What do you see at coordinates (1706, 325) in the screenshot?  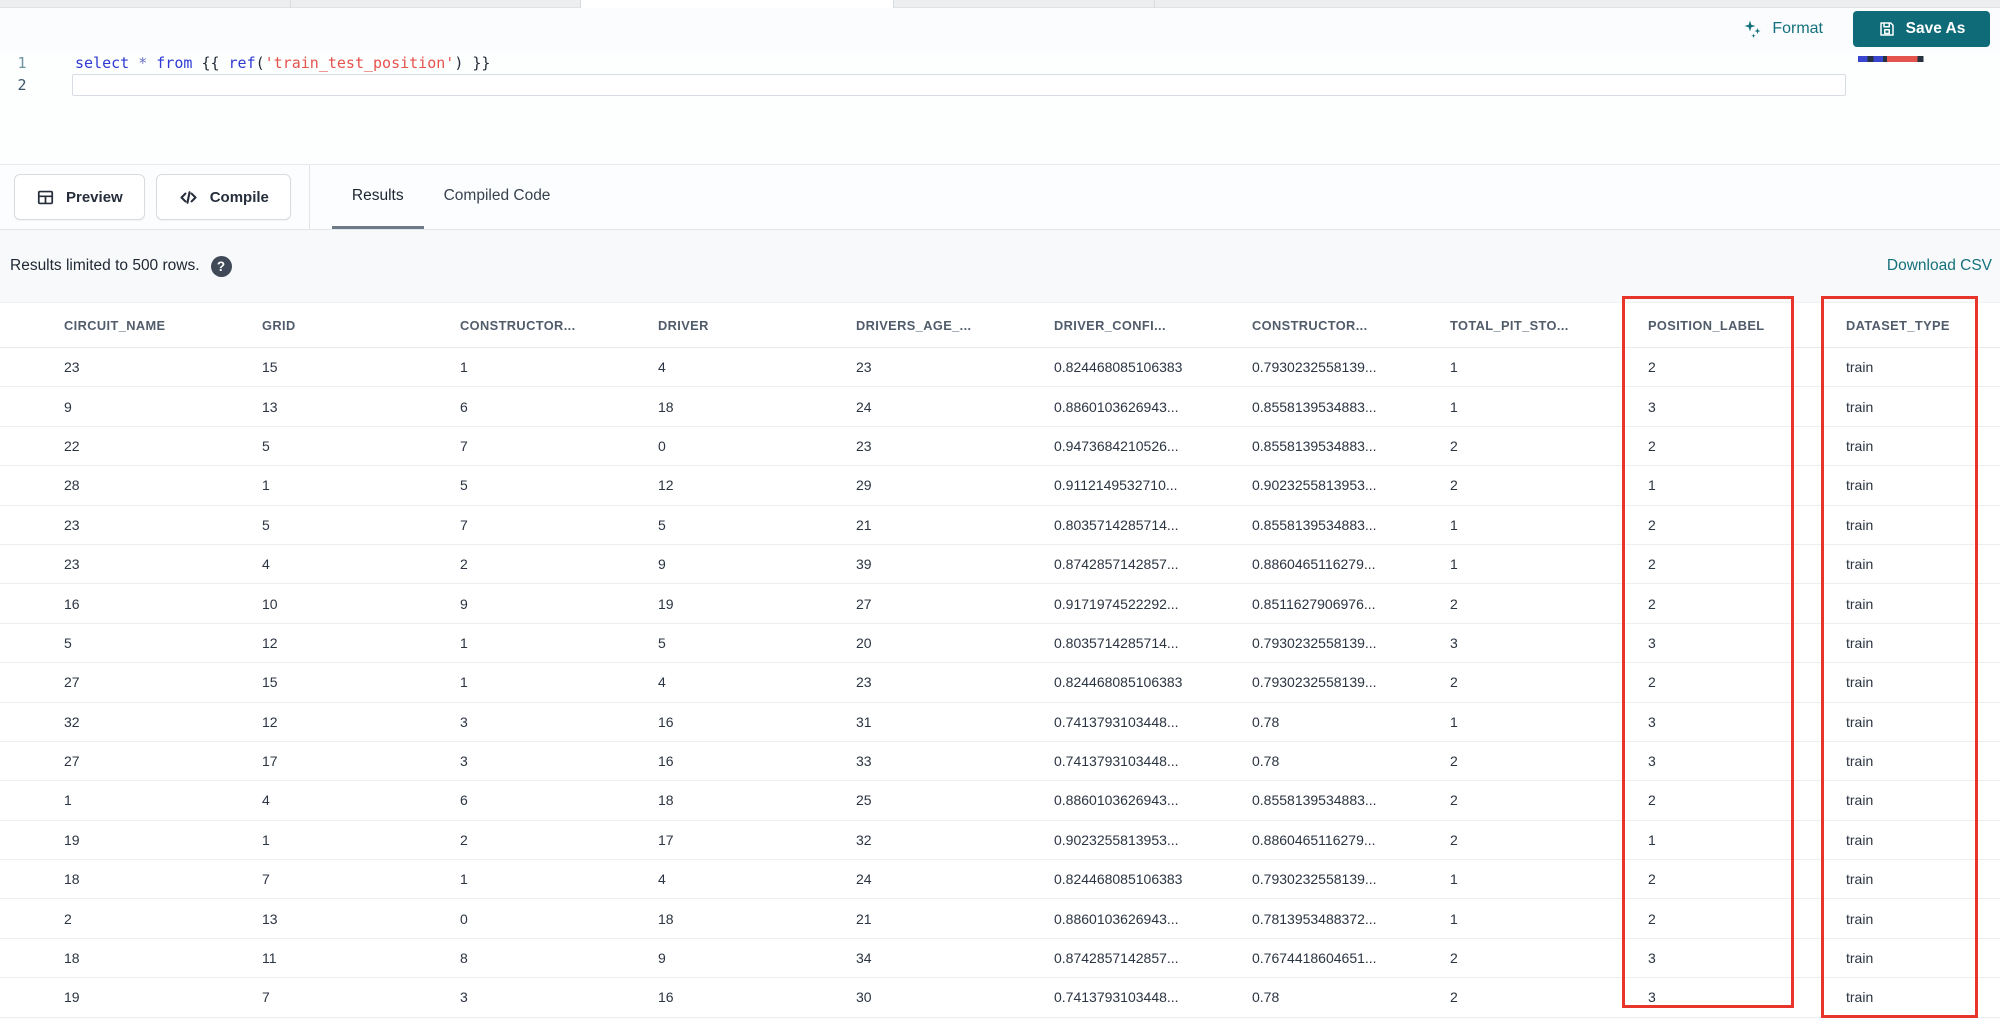 I see `column-header-position_label: POSITION_LABEL` at bounding box center [1706, 325].